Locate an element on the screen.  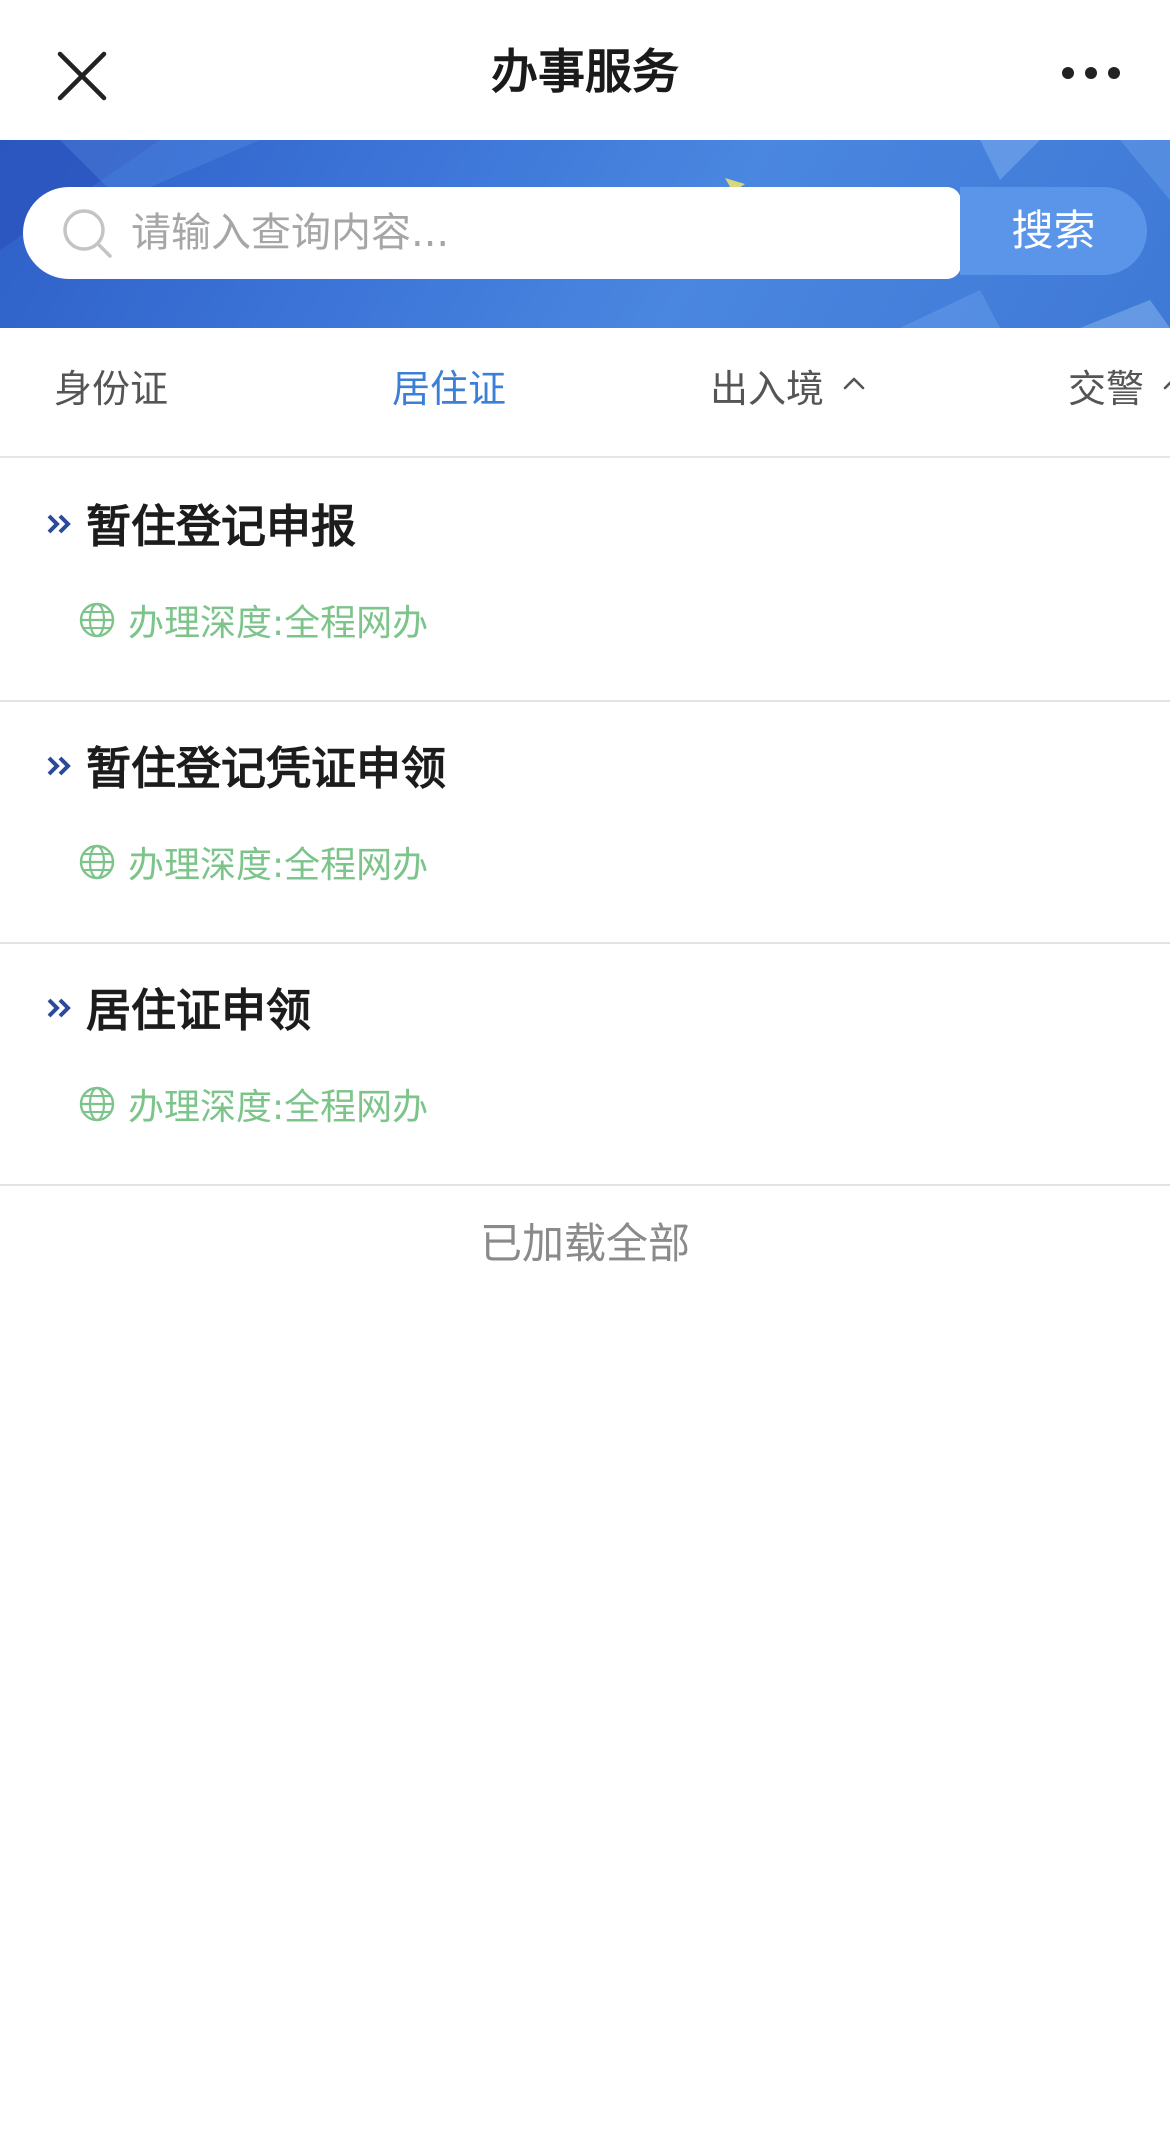
search-banner: 搜索 is located at coordinates (585, 234).